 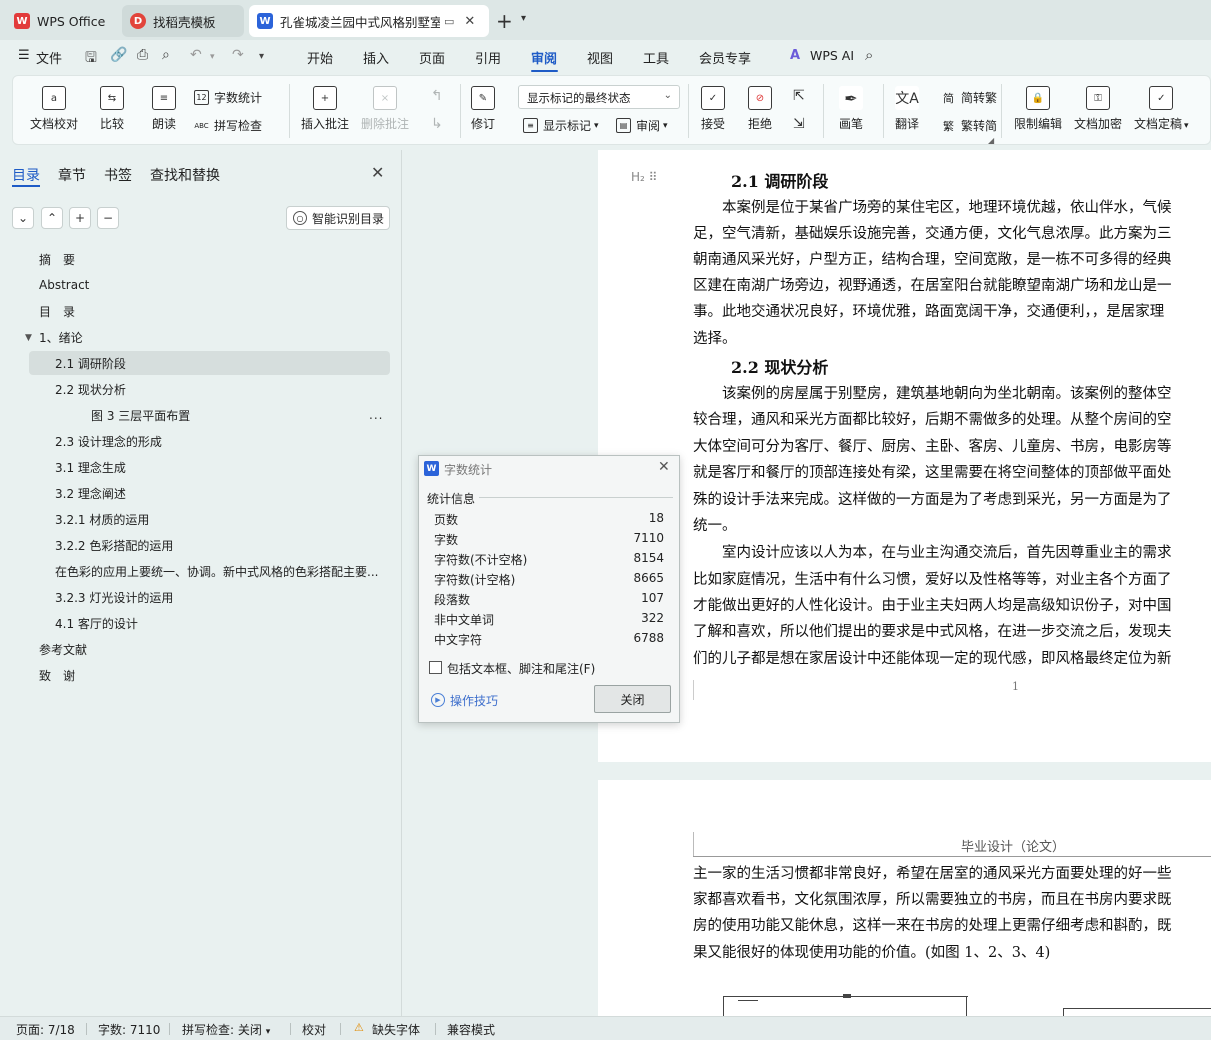 I want to click on toc-item: 2.2 现状分析, so click(x=209, y=389).